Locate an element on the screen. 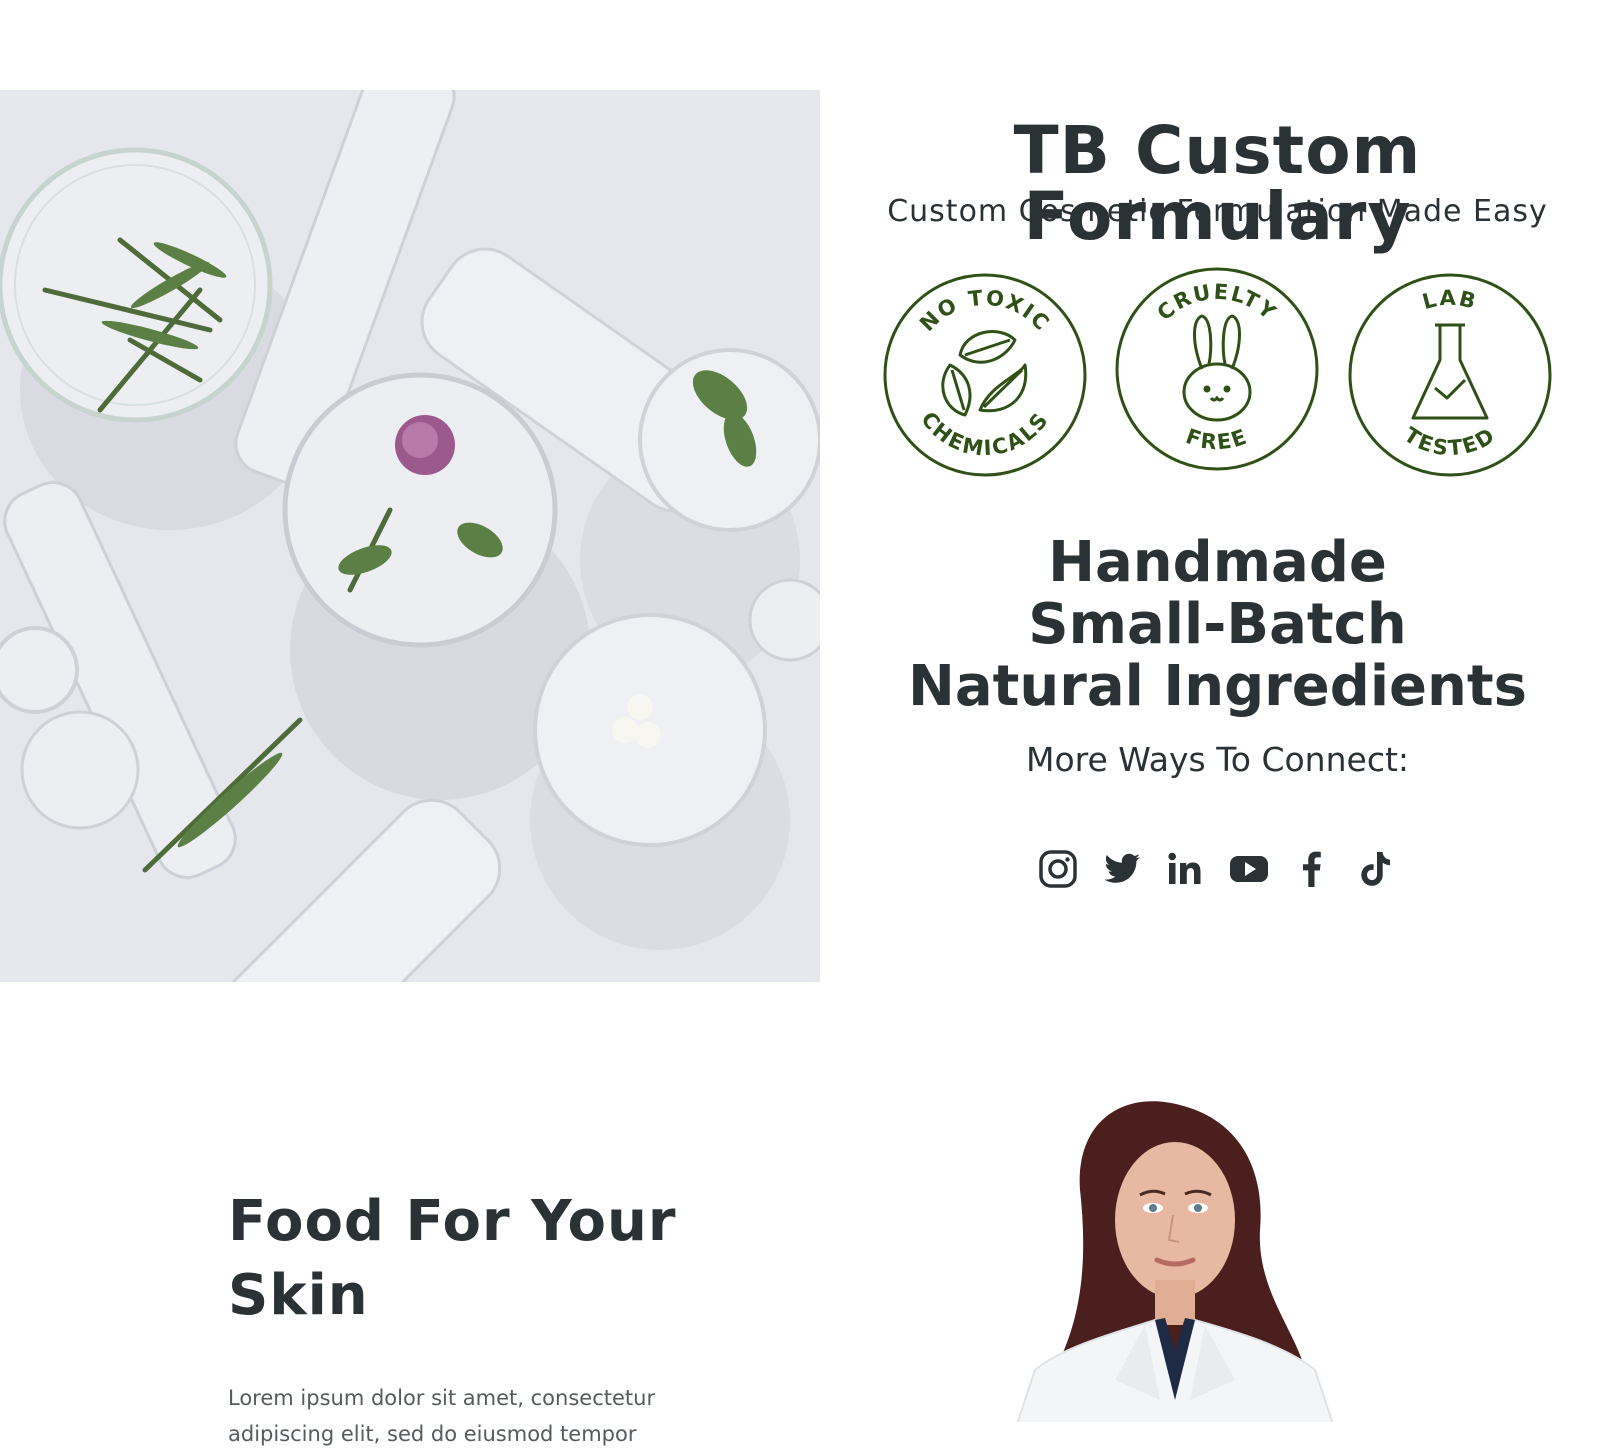 The height and width of the screenshot is (1452, 1615). tiktok-link is located at coordinates (1376, 869).